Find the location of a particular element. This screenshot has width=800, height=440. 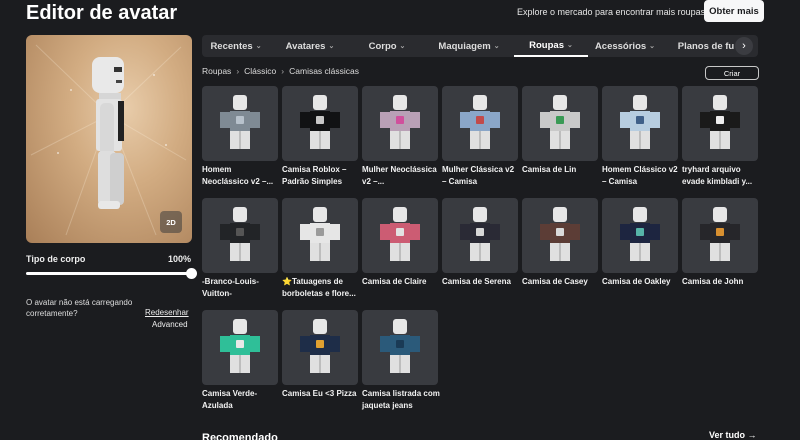

item-card: Camisa listrada com jaqueta jeans is located at coordinates (401, 361).